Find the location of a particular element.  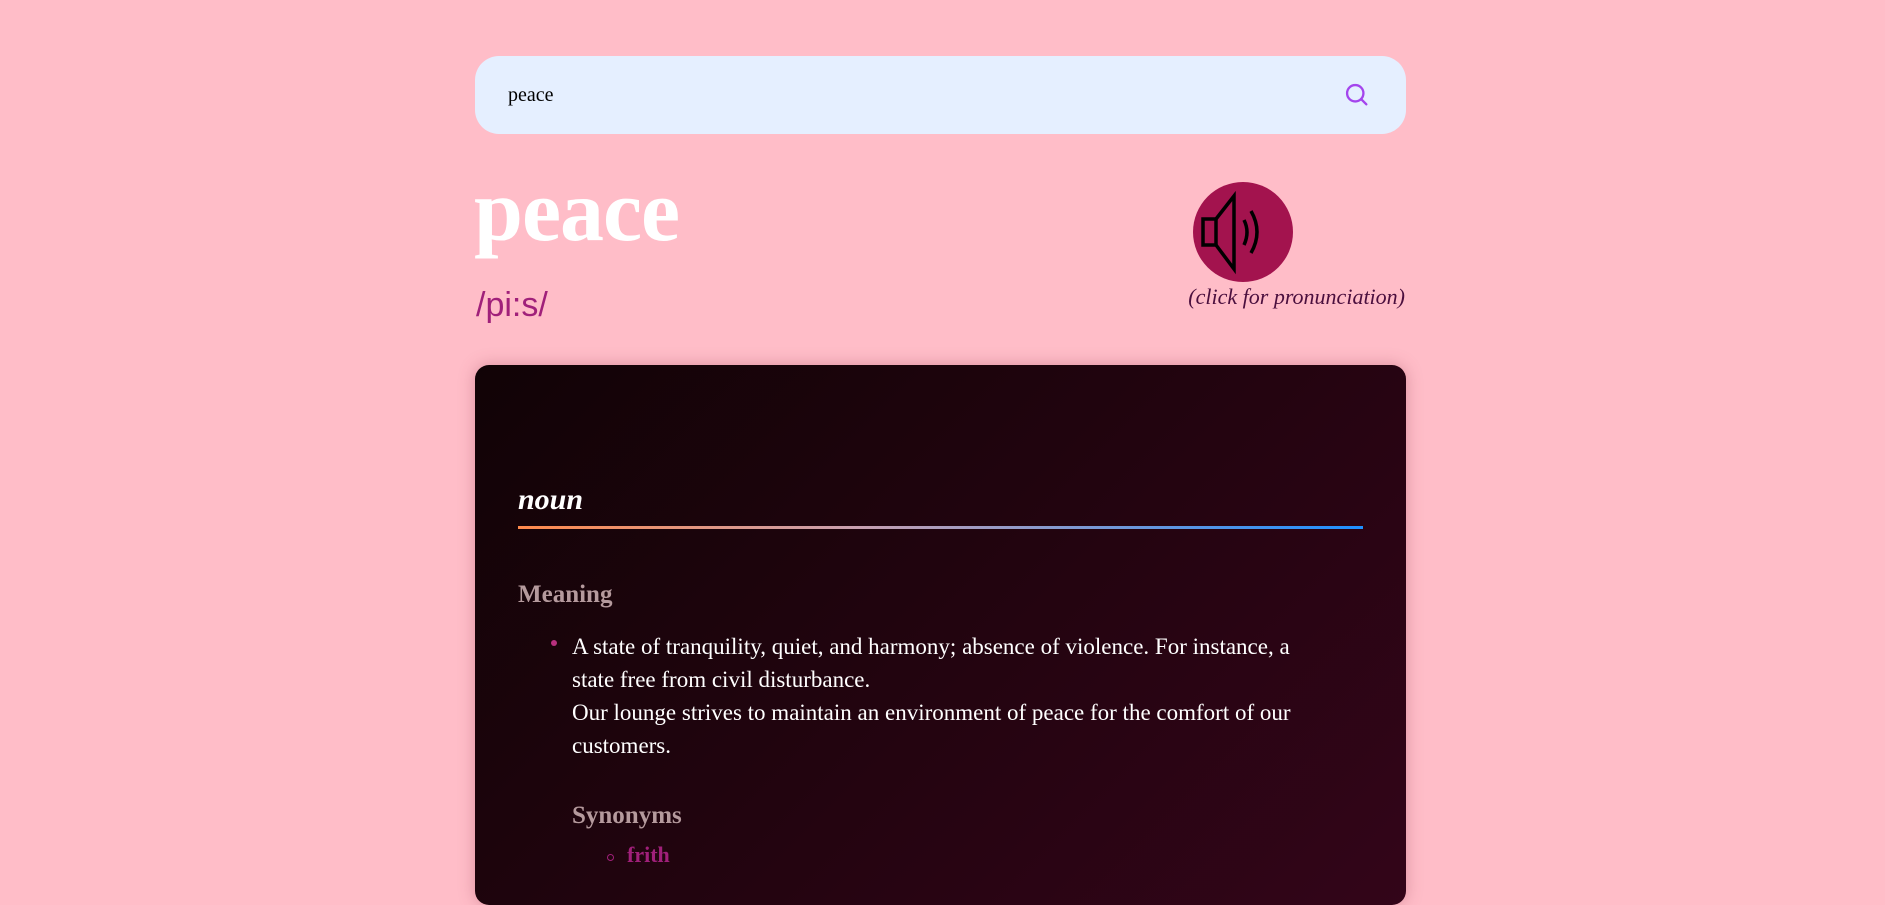

phonetic: /pi:s/ is located at coordinates (512, 305).